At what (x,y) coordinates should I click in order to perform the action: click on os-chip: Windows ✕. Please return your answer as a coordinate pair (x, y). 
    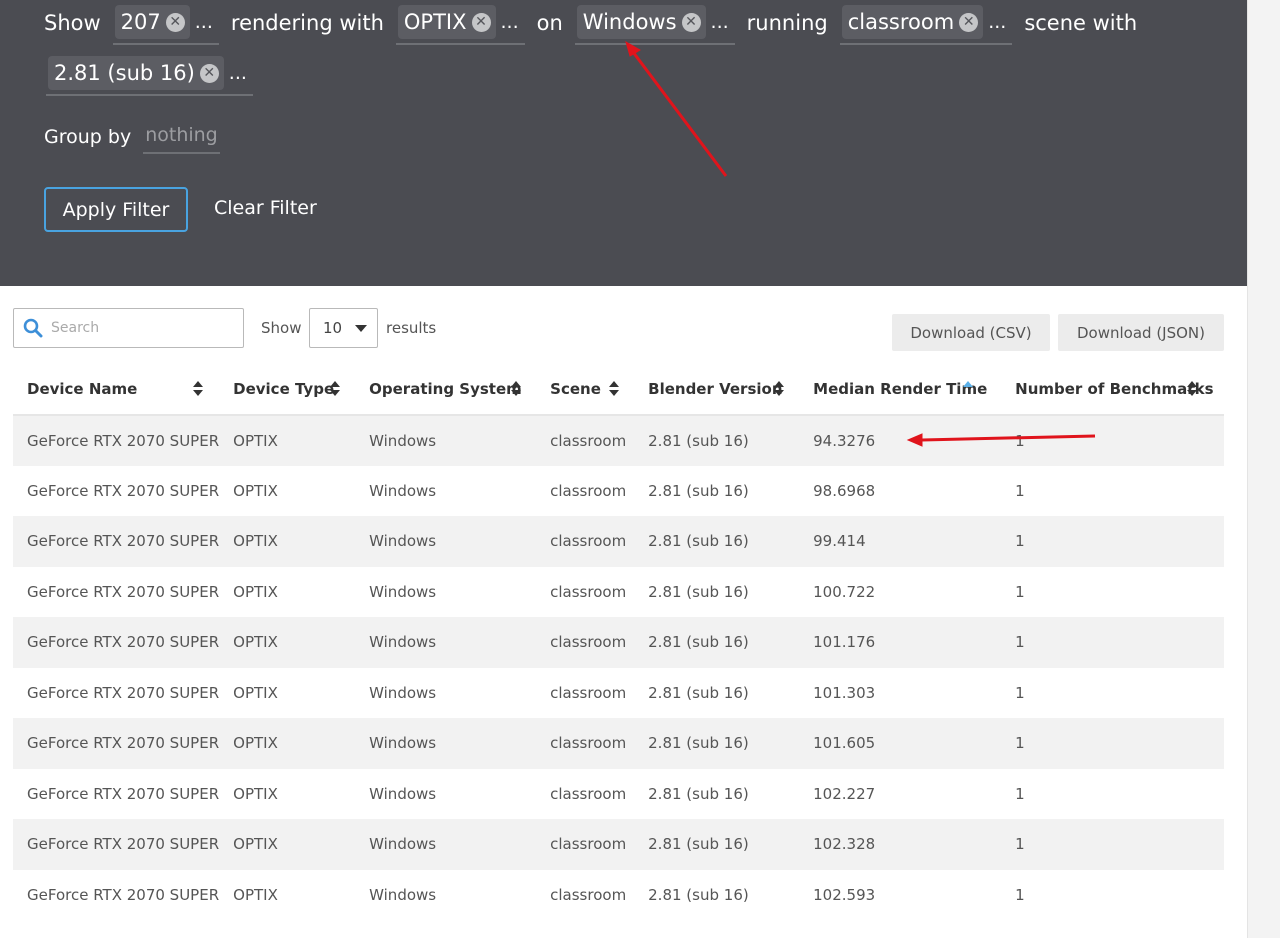
    Looking at the image, I should click on (641, 22).